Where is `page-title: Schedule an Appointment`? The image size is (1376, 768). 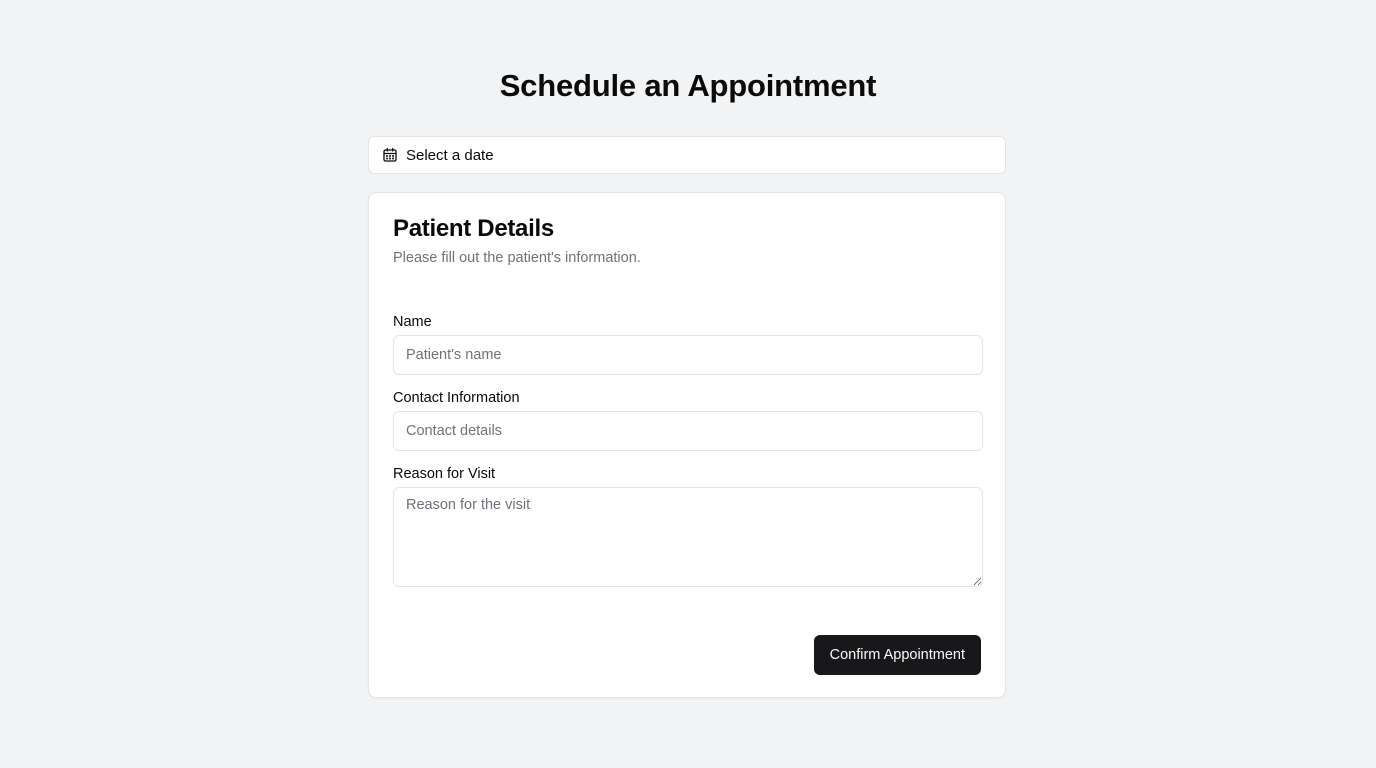
page-title: Schedule an Appointment is located at coordinates (688, 85).